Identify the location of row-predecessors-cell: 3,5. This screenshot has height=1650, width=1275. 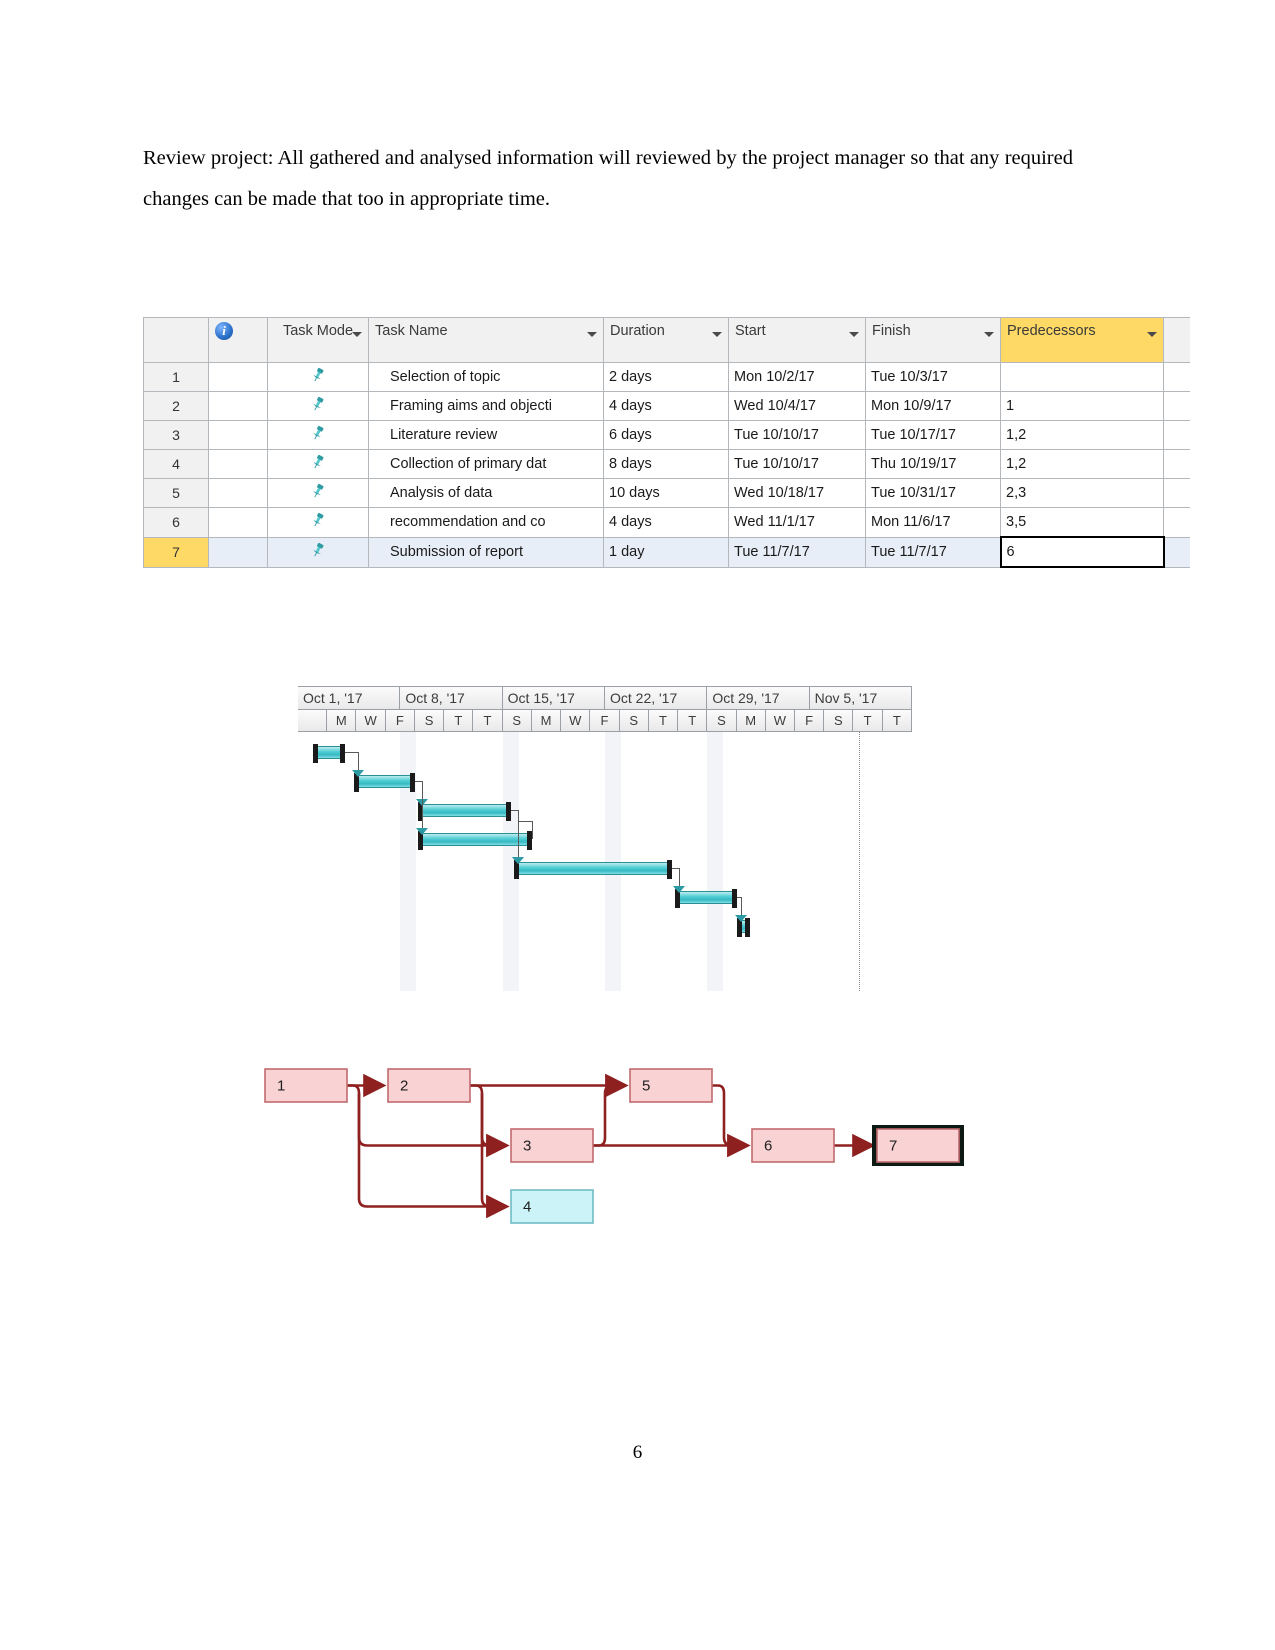
(1082, 522).